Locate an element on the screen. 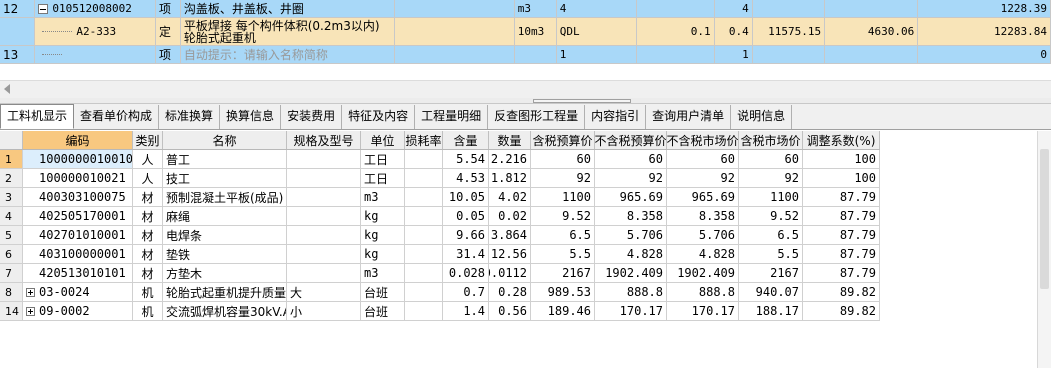 This screenshot has height=368, width=1051. resource-cell-content: 1.4 is located at coordinates (466, 311).